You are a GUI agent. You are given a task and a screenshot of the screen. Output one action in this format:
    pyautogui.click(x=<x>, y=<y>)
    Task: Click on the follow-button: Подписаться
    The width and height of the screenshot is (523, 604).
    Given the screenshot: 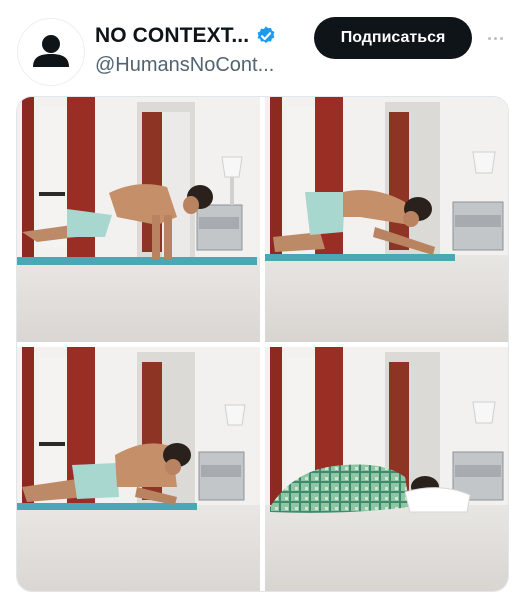 What is the action you would take?
    pyautogui.click(x=393, y=38)
    